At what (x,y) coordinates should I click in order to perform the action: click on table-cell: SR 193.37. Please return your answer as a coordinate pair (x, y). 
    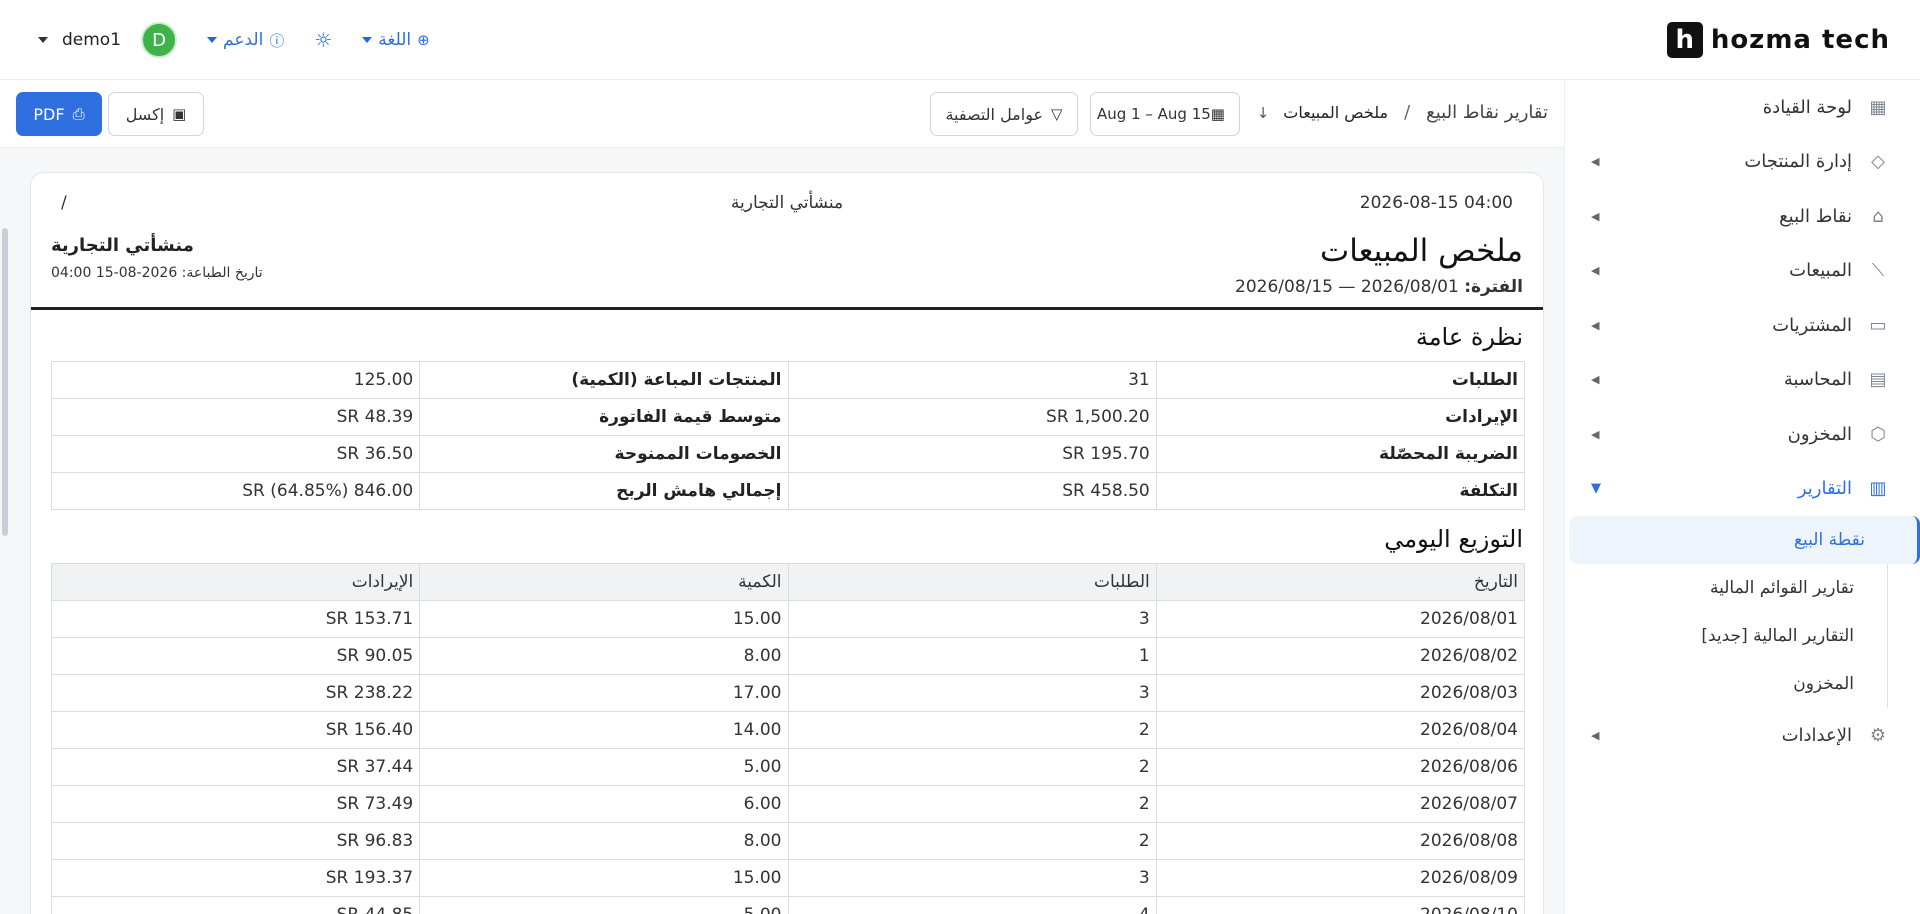
    Looking at the image, I should click on (235, 878).